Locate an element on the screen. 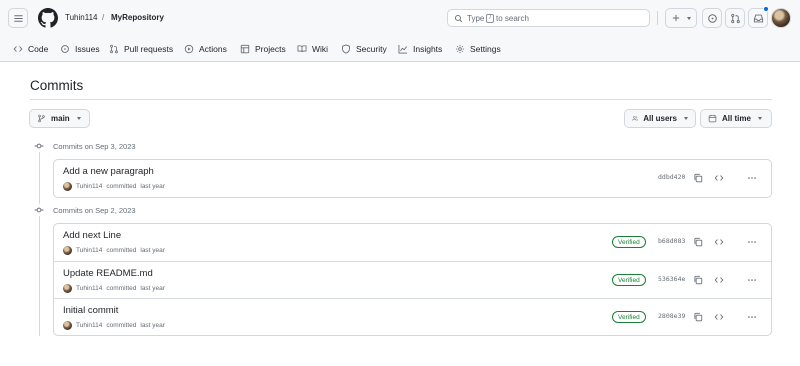  tab-security-label: Security is located at coordinates (371, 49).